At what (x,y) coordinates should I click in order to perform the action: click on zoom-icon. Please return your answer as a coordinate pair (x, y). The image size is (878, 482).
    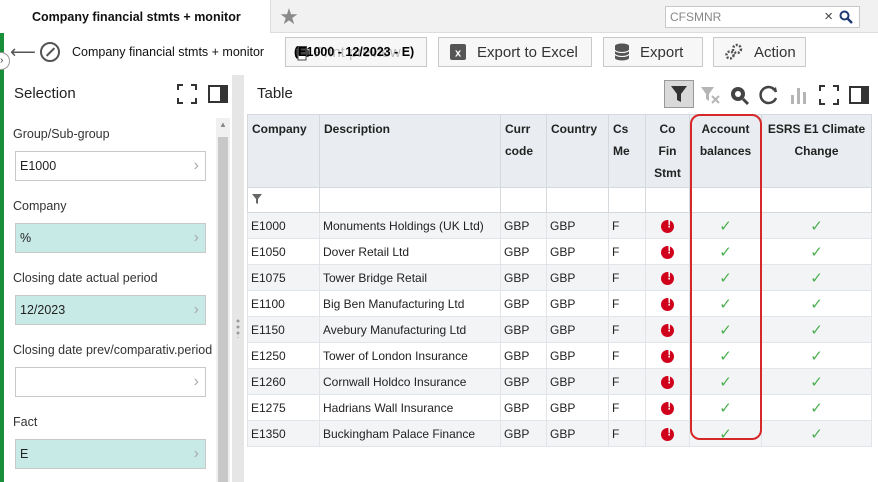
    Looking at the image, I should click on (739, 95).